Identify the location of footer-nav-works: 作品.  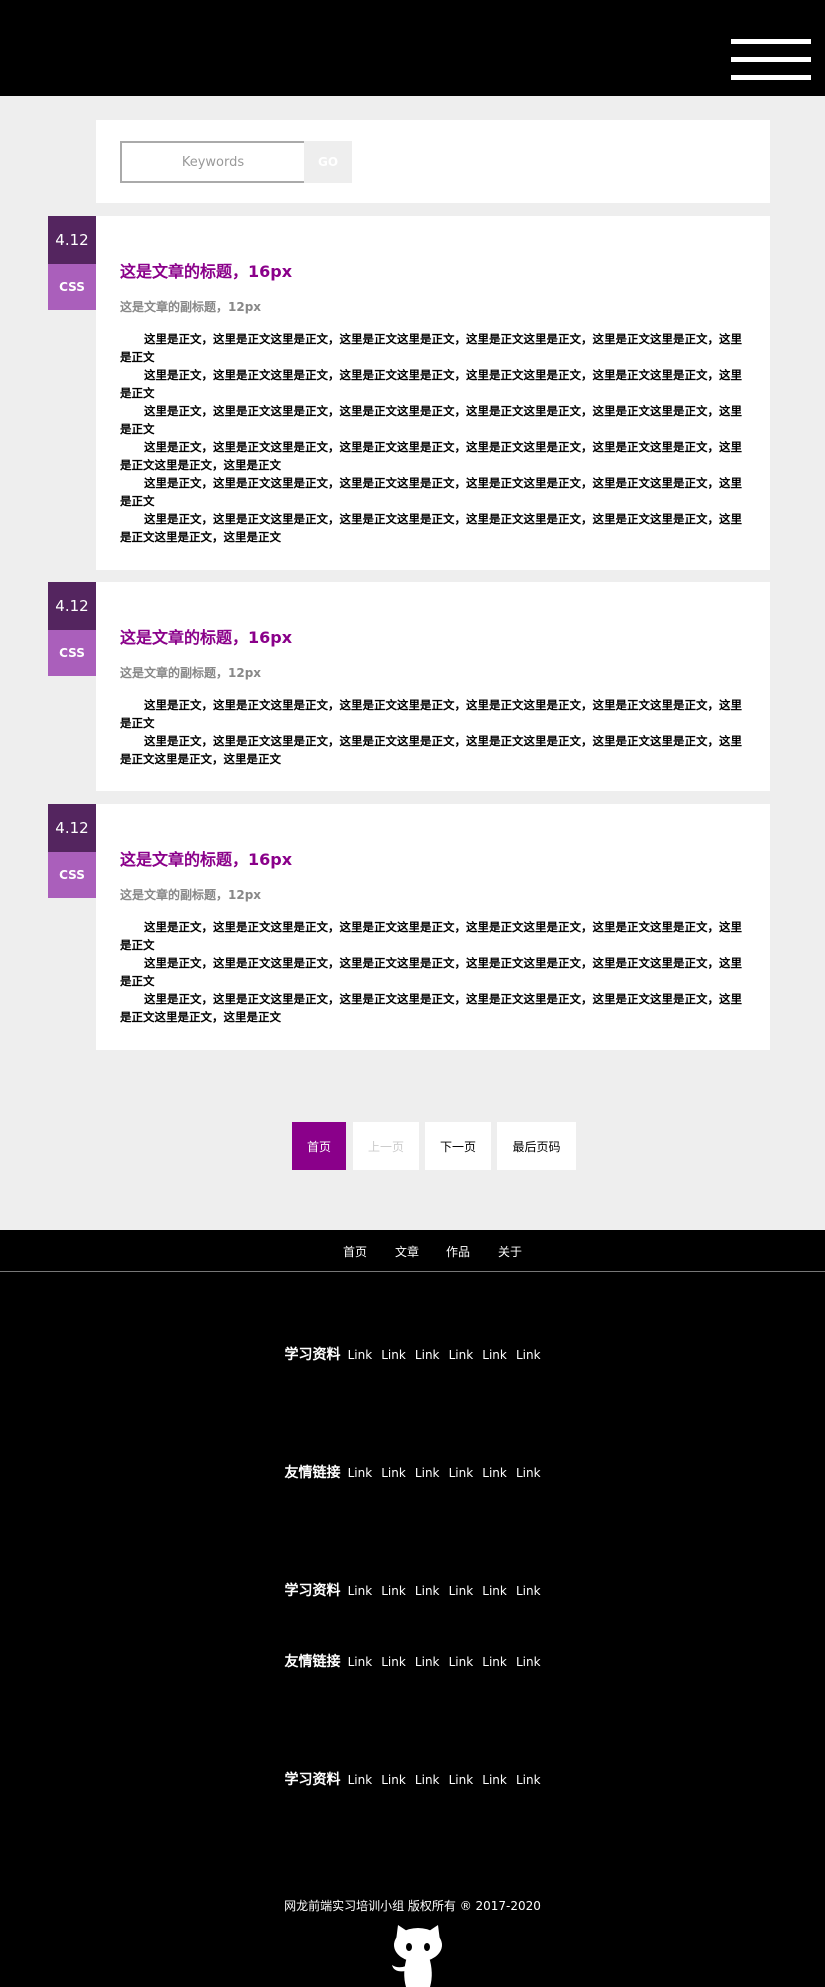
(458, 1251).